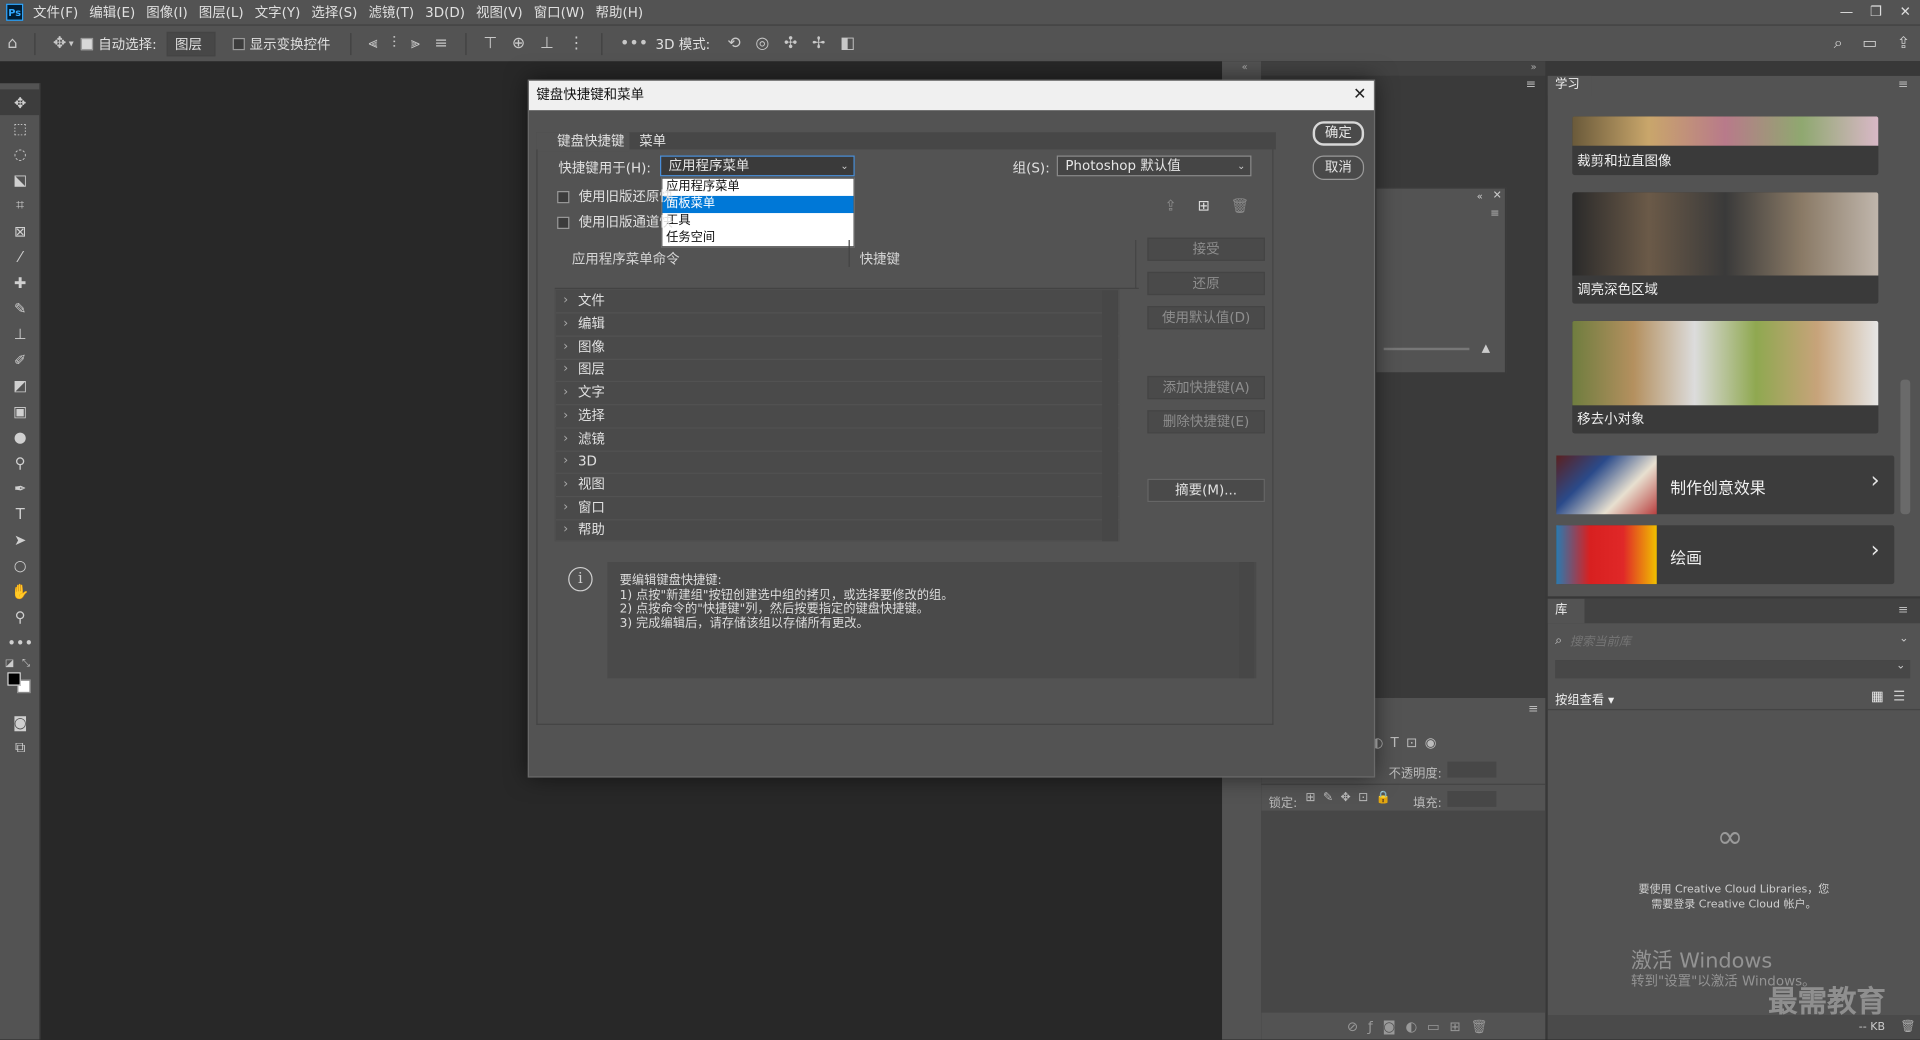 This screenshot has width=1920, height=1040. Describe the element at coordinates (762, 43) in the screenshot. I see `3d-roll-icon: ◎` at that location.